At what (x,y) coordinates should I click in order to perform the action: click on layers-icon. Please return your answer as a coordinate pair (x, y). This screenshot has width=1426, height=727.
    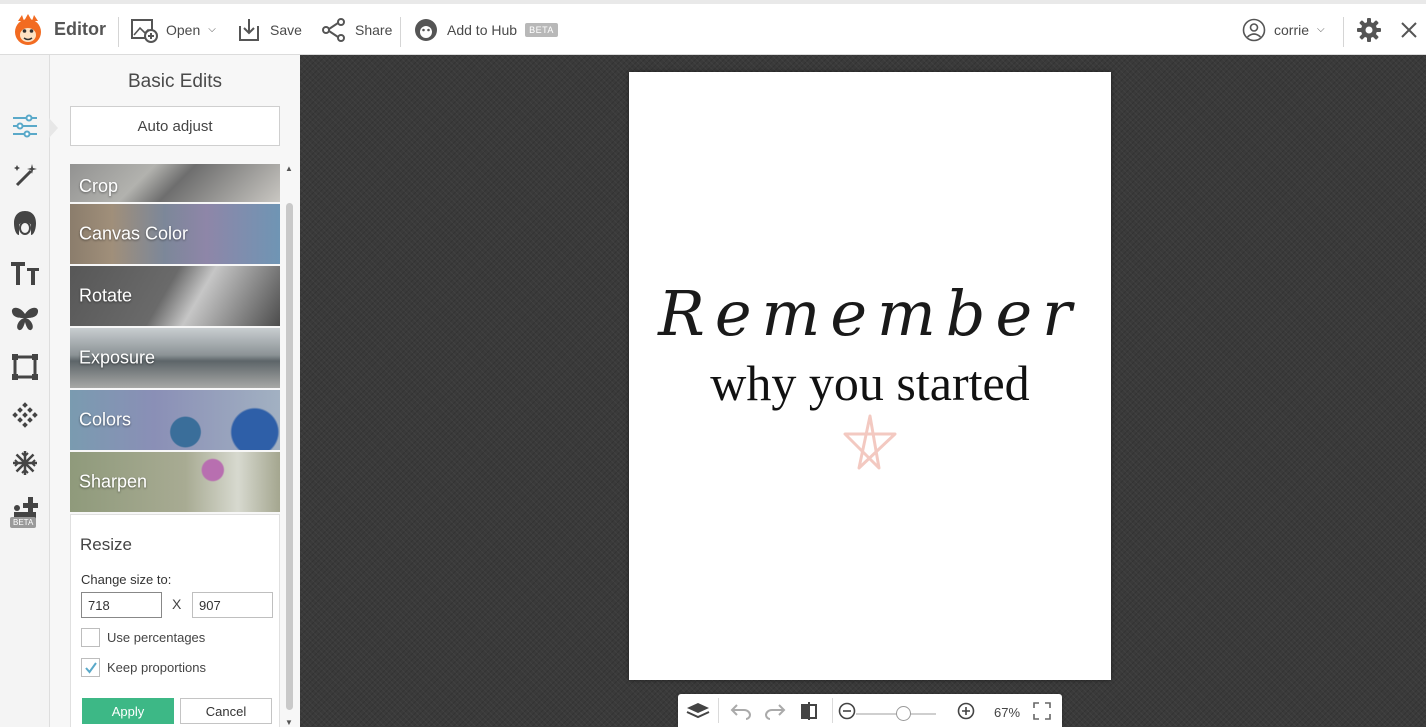
    Looking at the image, I should click on (698, 711).